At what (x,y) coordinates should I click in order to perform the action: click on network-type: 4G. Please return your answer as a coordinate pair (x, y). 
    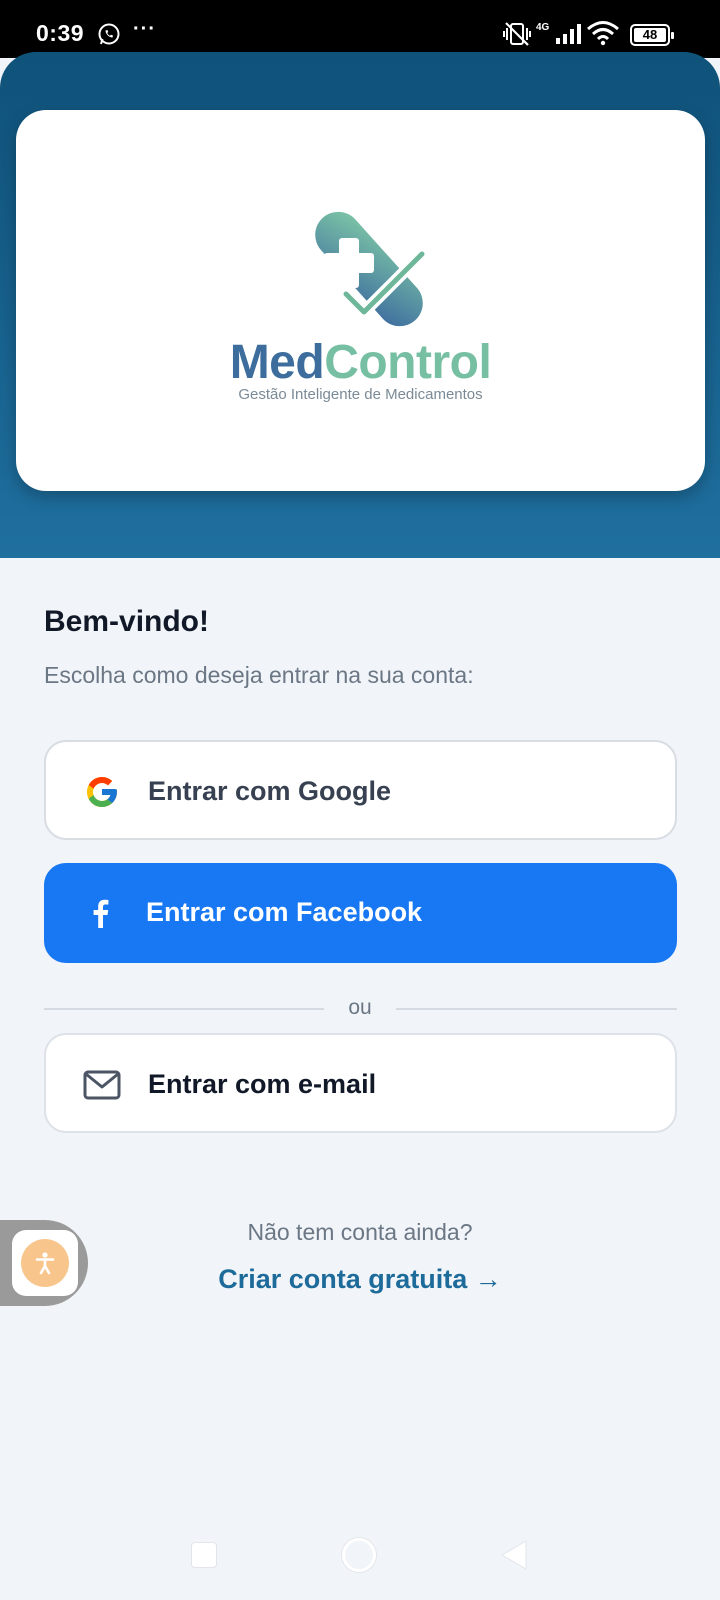
    Looking at the image, I should click on (543, 27).